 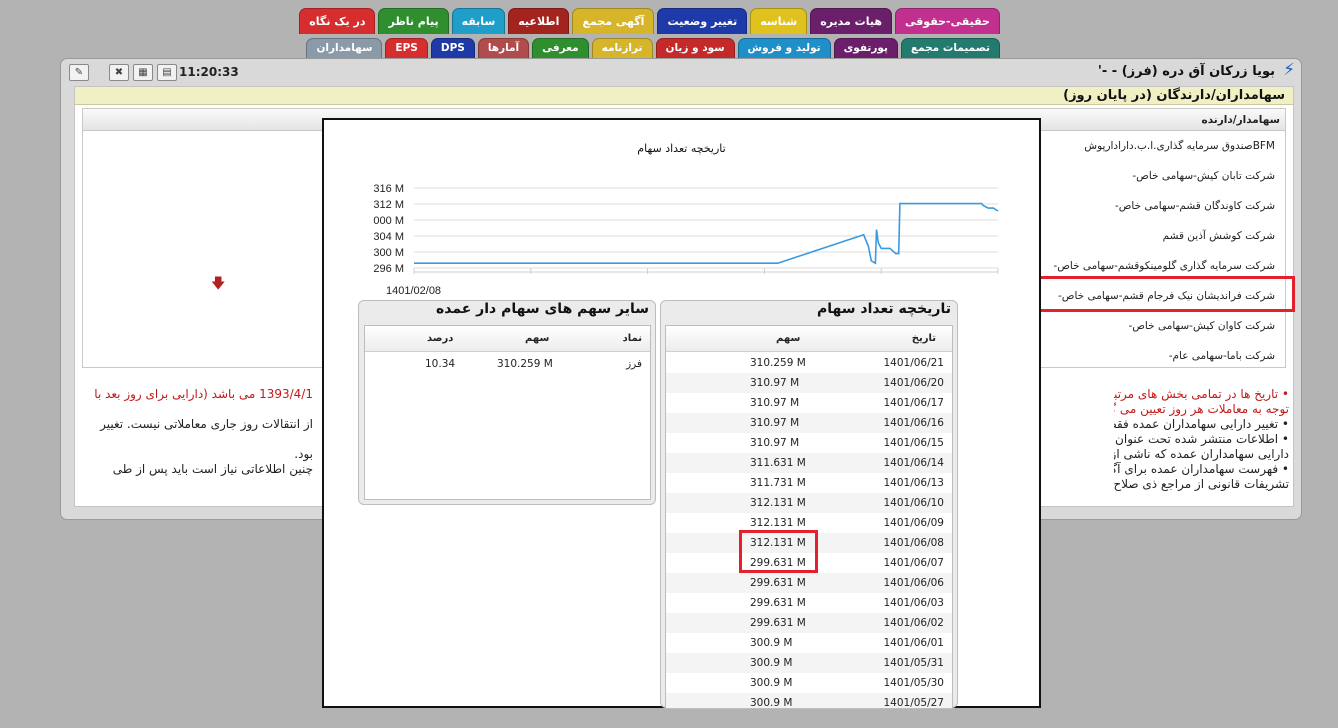 What do you see at coordinates (1201, 409) in the screenshot?
I see `note-line: توجه به معاملات هر روز تعیین می گردد` at bounding box center [1201, 409].